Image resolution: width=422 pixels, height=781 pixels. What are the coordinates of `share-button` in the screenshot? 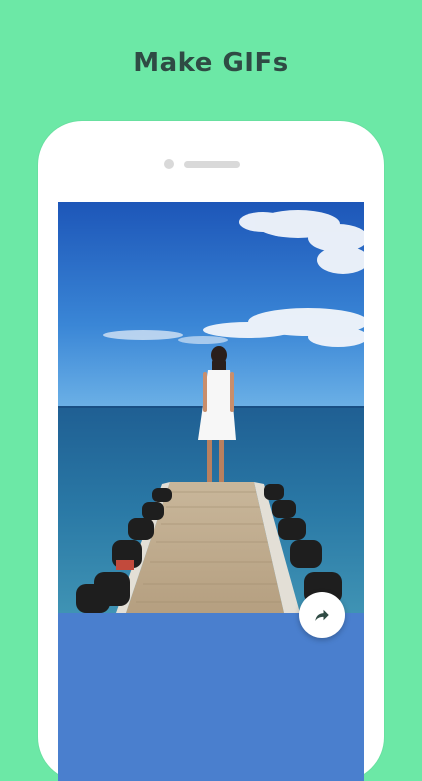 It's located at (322, 615).